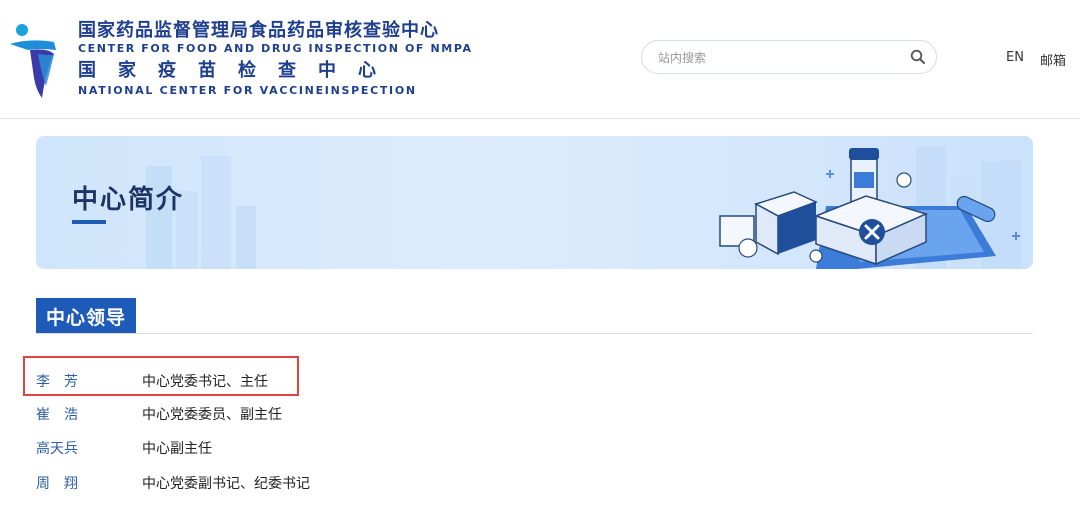 The image size is (1080, 511). What do you see at coordinates (57, 382) in the screenshot?
I see `leader-name-link: 李 芳` at bounding box center [57, 382].